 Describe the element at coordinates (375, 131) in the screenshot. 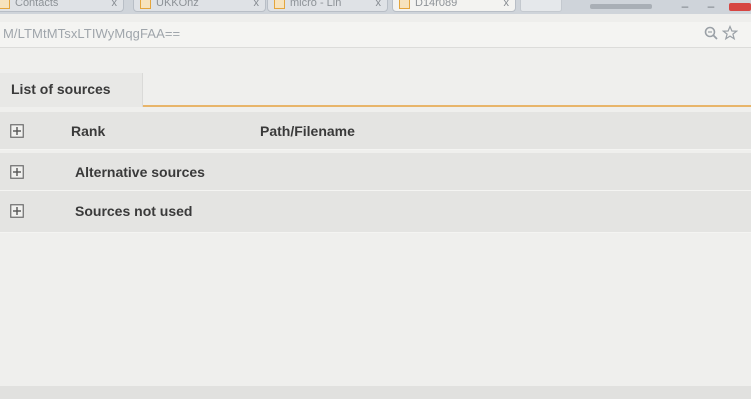

I see `sources-header-row: Rank Path/Filename` at that location.